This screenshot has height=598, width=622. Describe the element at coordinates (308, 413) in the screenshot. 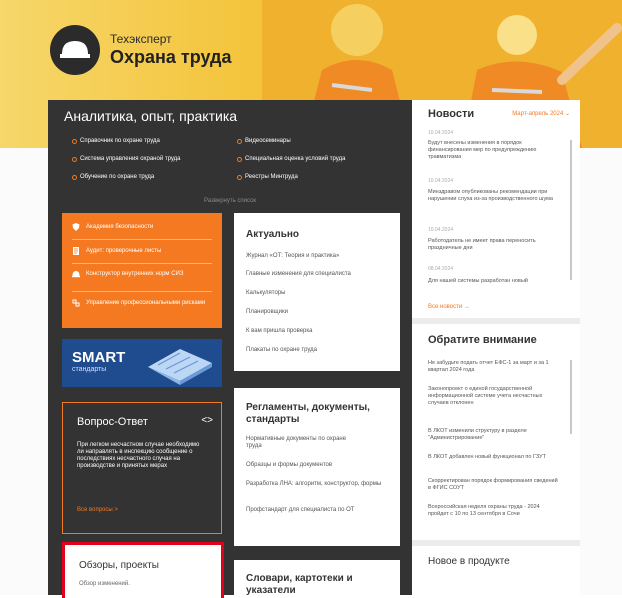

I see `regulations-title: Регламенты, документы, стандарты` at that location.